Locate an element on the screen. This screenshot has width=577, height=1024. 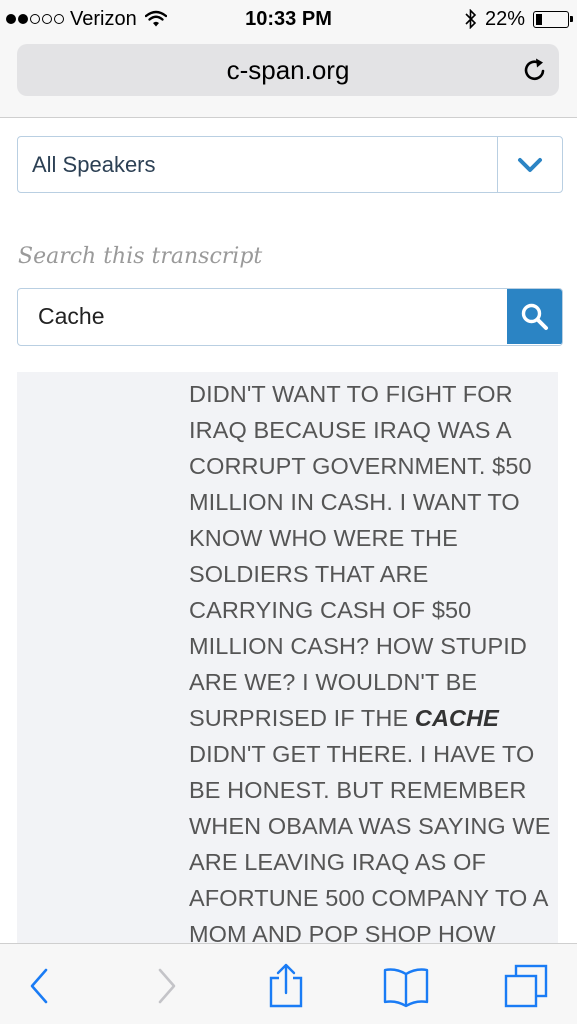
speaker-filter-select: All Speakers is located at coordinates (290, 164).